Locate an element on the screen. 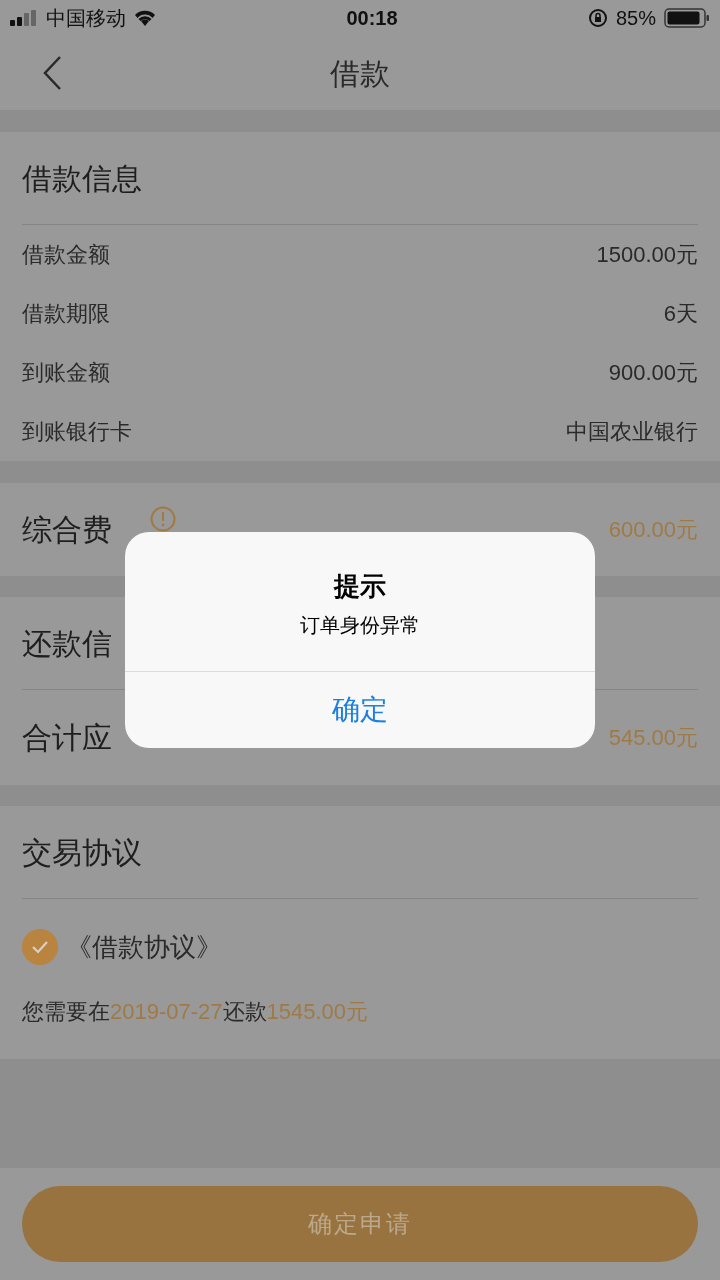 The height and width of the screenshot is (1280, 720). rotation-lock-icon is located at coordinates (597, 18).